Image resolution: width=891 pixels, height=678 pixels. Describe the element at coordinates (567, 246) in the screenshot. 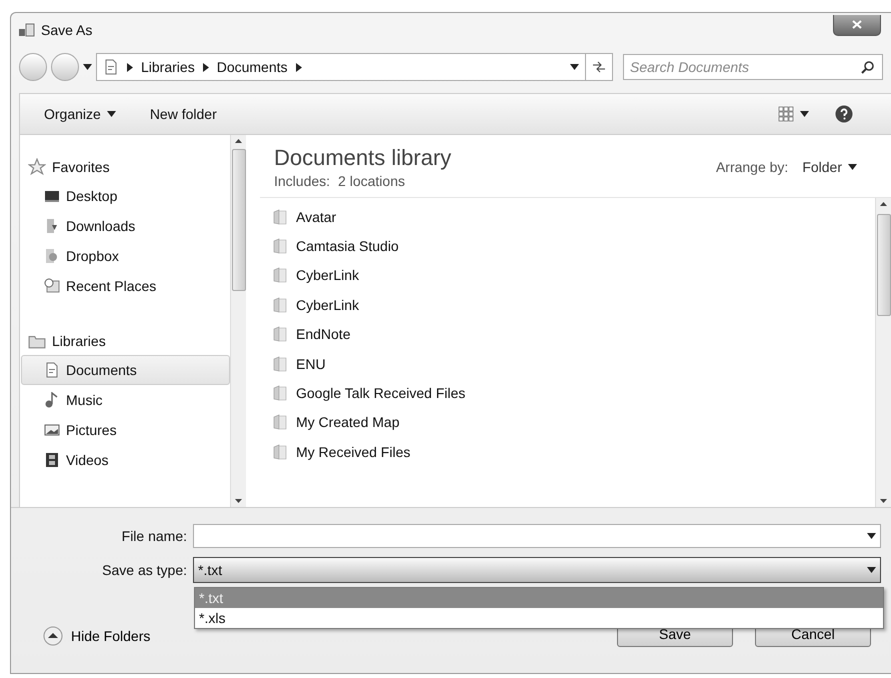

I see `folder-item: Camtasia Studio` at that location.